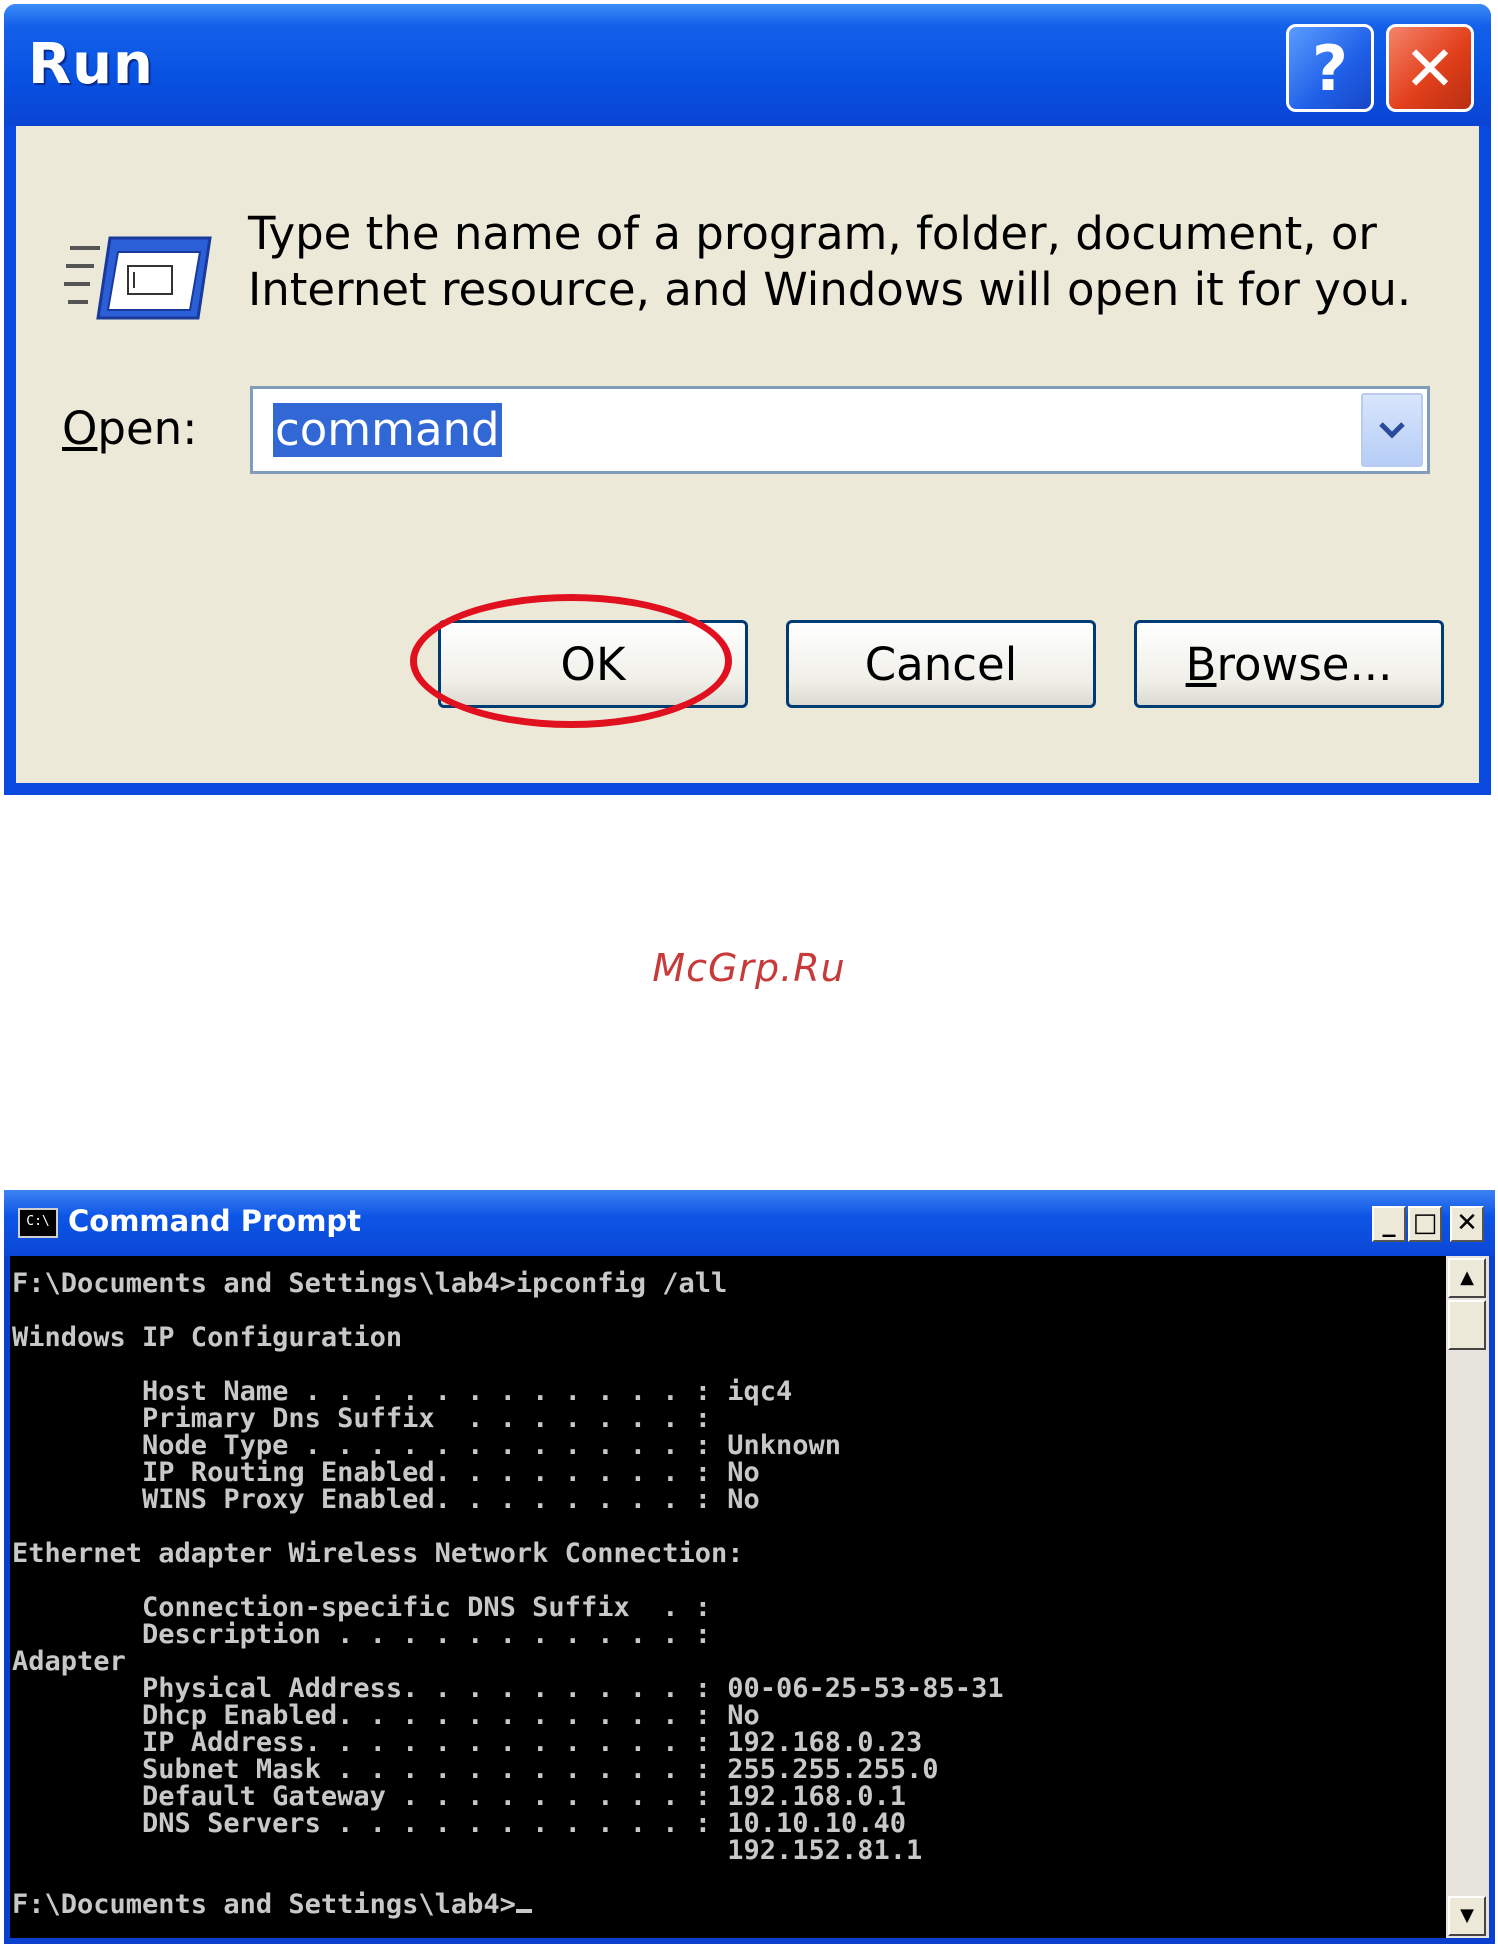 The height and width of the screenshot is (1945, 1498). I want to click on browse-label-mnemonic: B, so click(1201, 664).